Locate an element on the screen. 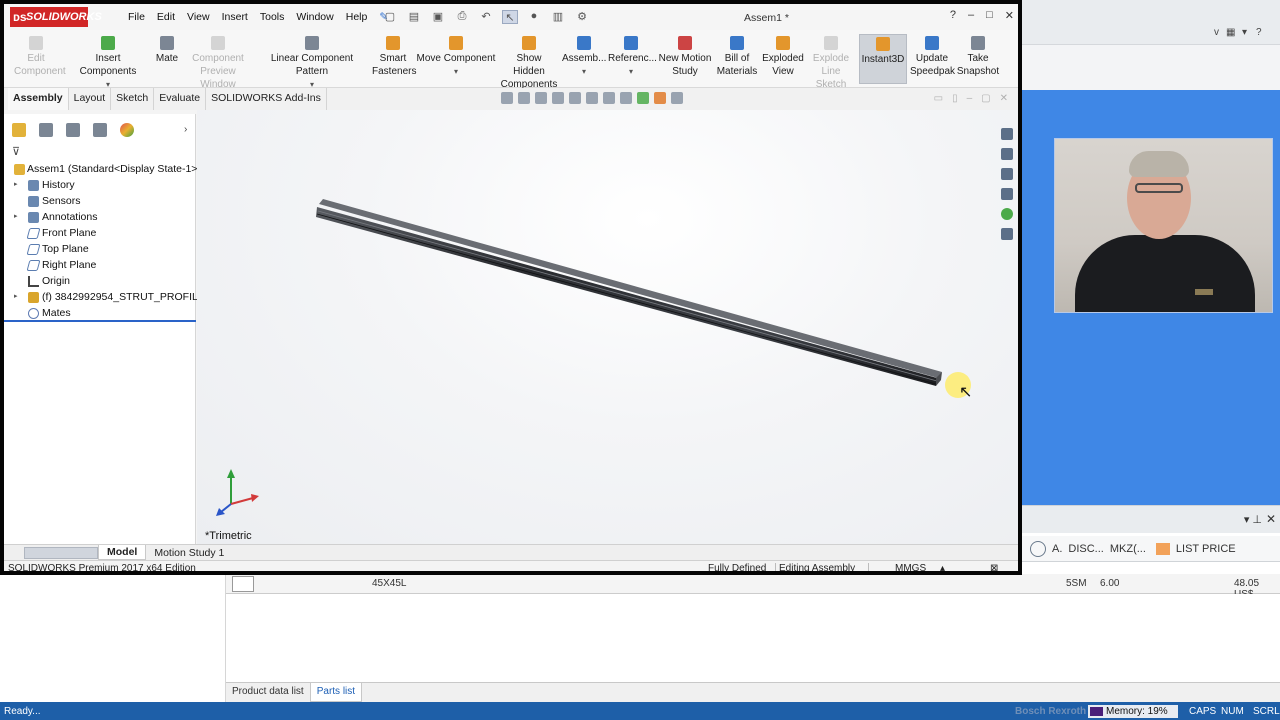  insert-components-button: Insert Components ▾ is located at coordinates (108, 63).